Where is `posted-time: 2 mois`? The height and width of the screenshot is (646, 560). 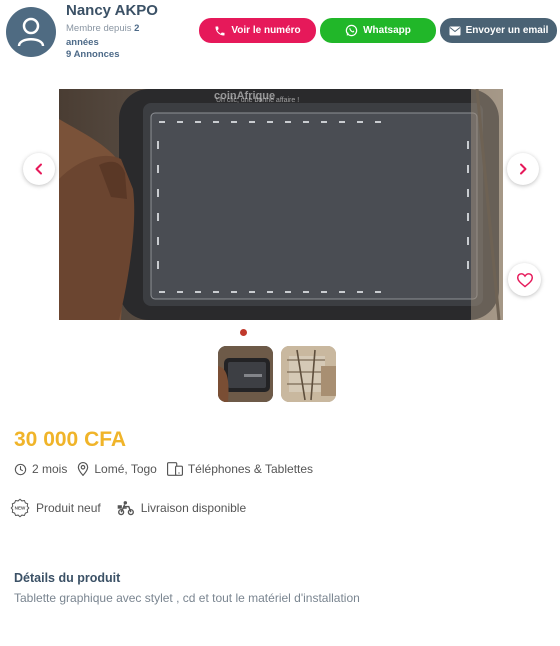
posted-time: 2 mois is located at coordinates (40, 469).